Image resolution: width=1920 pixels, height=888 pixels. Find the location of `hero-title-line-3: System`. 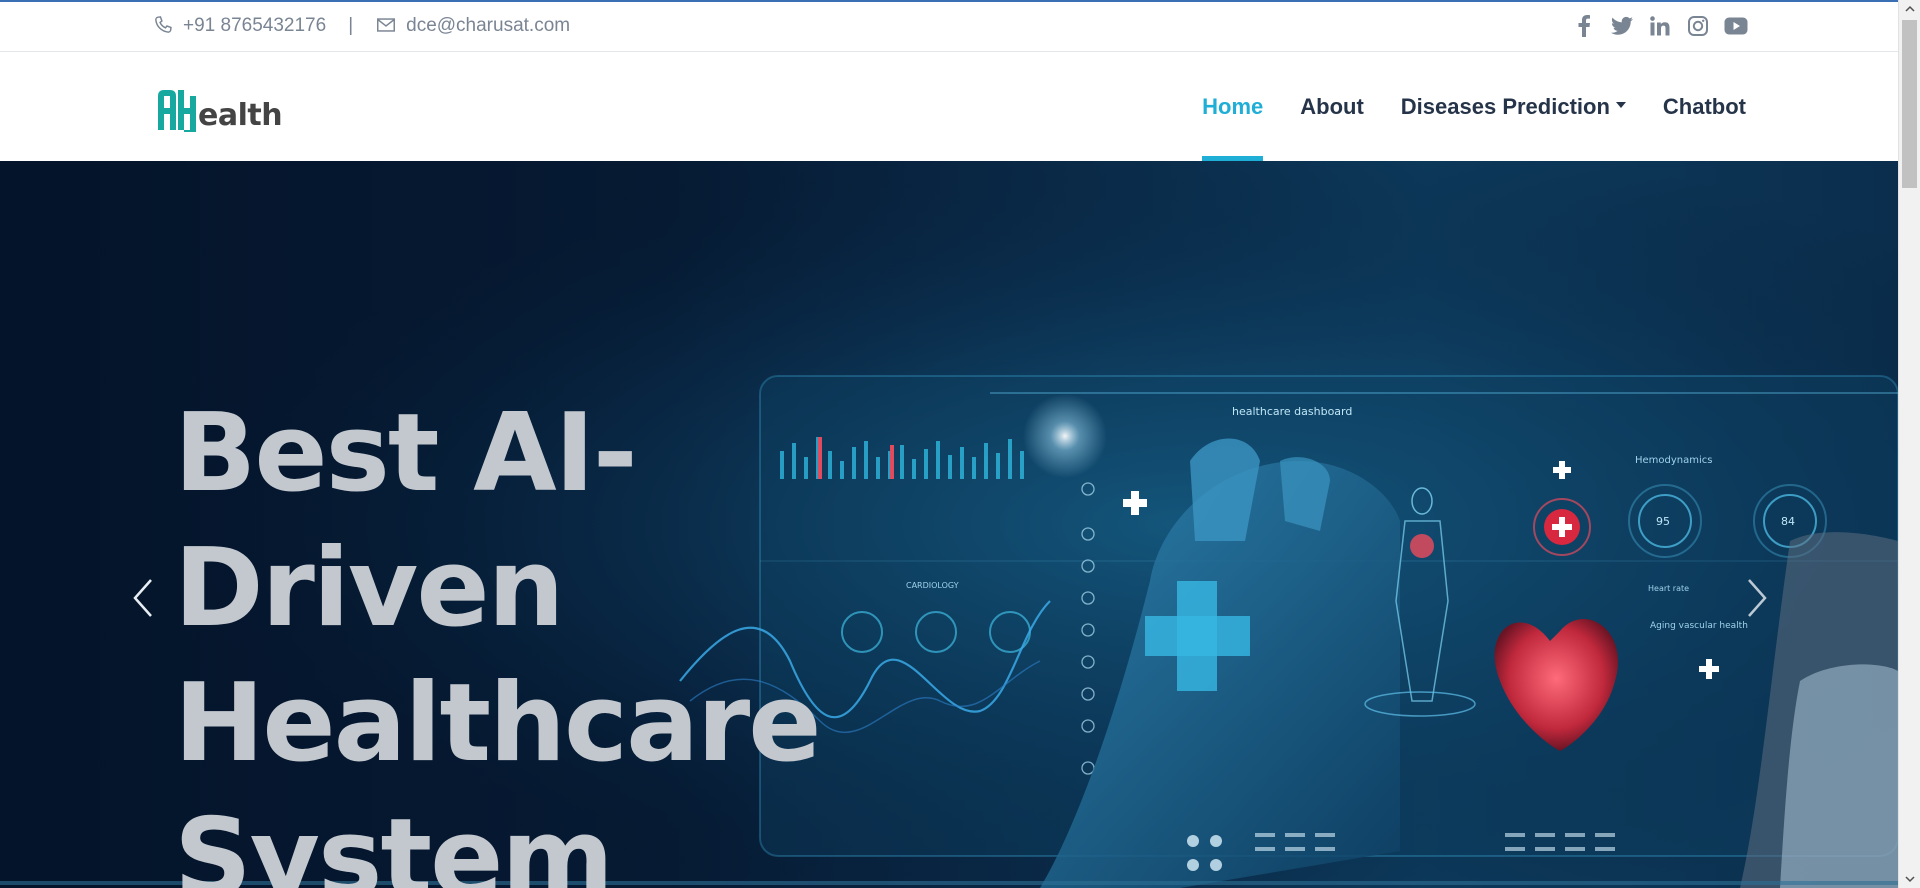

hero-title-line-3: System is located at coordinates (394, 842).